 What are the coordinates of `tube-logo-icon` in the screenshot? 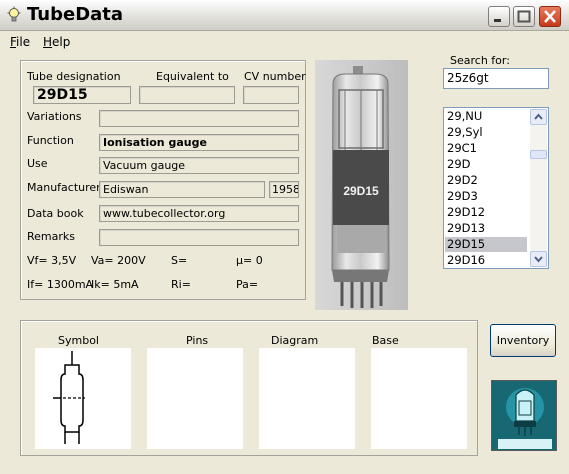 It's located at (524, 415).